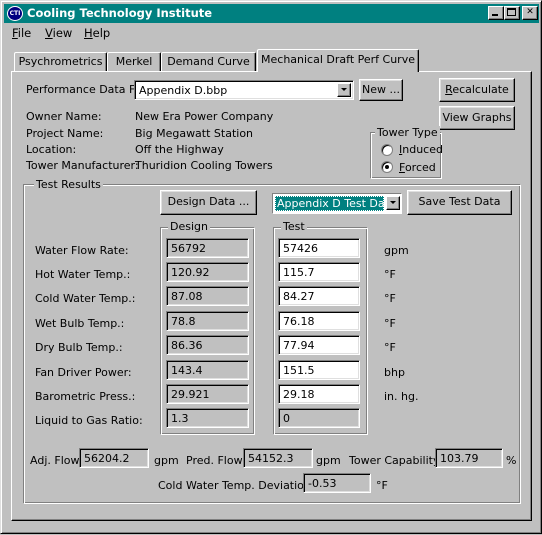 This screenshot has width=542, height=535. What do you see at coordinates (328, 460) in the screenshot?
I see `pred-flow-unit: gpm` at bounding box center [328, 460].